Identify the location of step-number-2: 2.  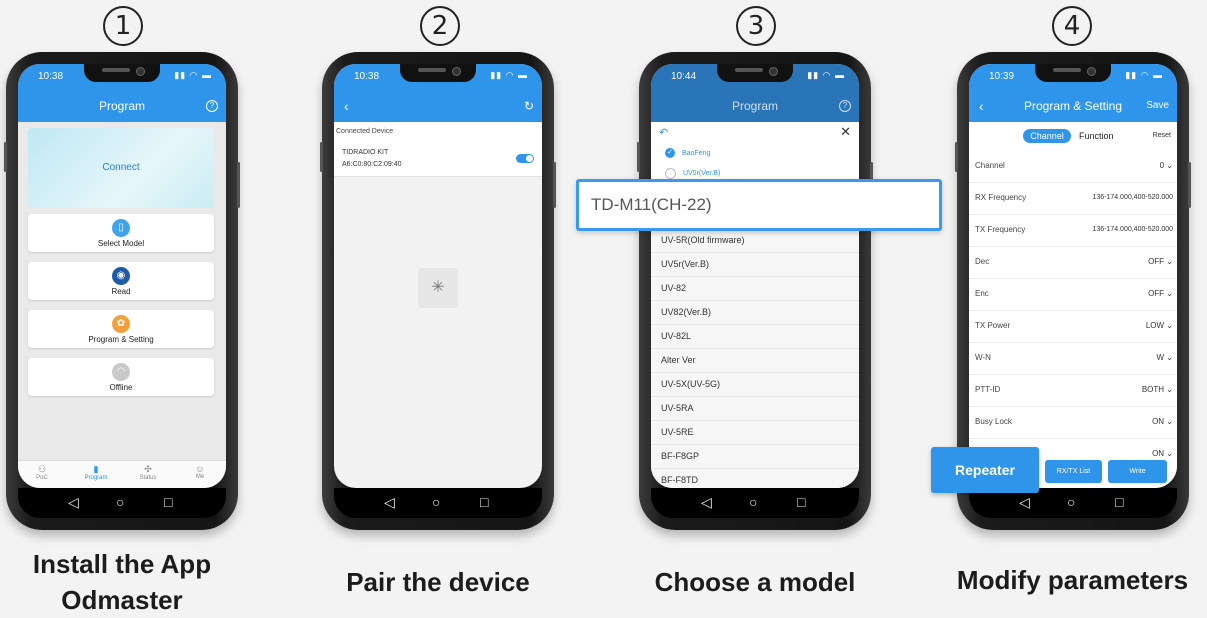
(440, 26).